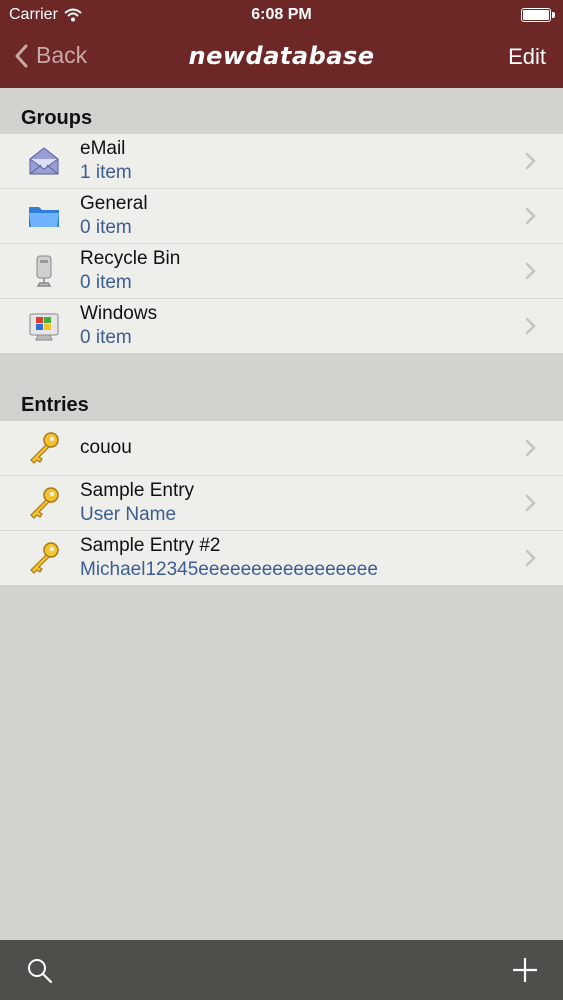  Describe the element at coordinates (40, 971) in the screenshot. I see `search-icon` at that location.